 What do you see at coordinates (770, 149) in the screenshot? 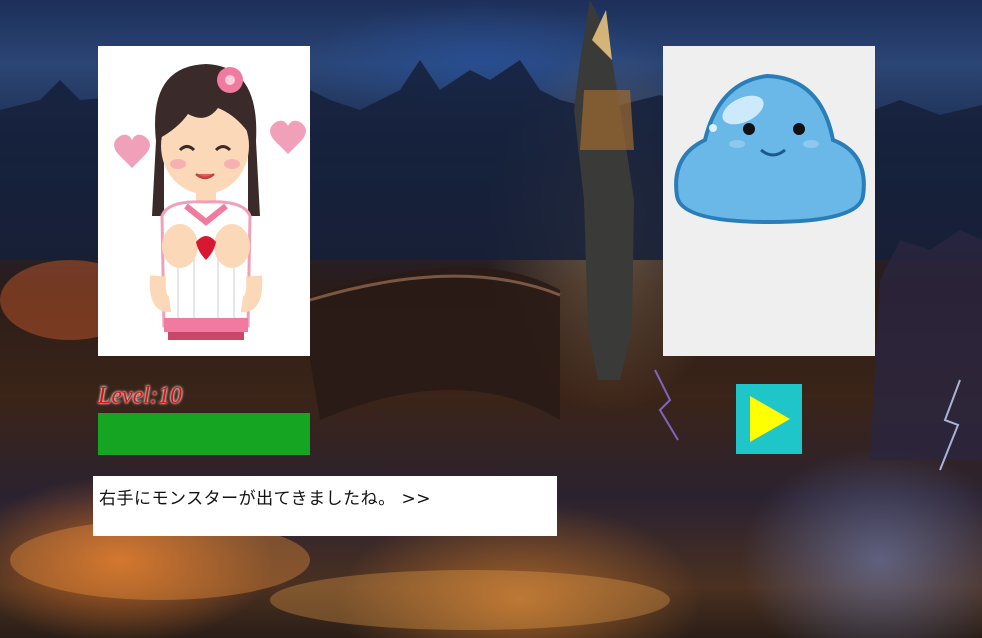
I see `blue-slime-monster-image` at bounding box center [770, 149].